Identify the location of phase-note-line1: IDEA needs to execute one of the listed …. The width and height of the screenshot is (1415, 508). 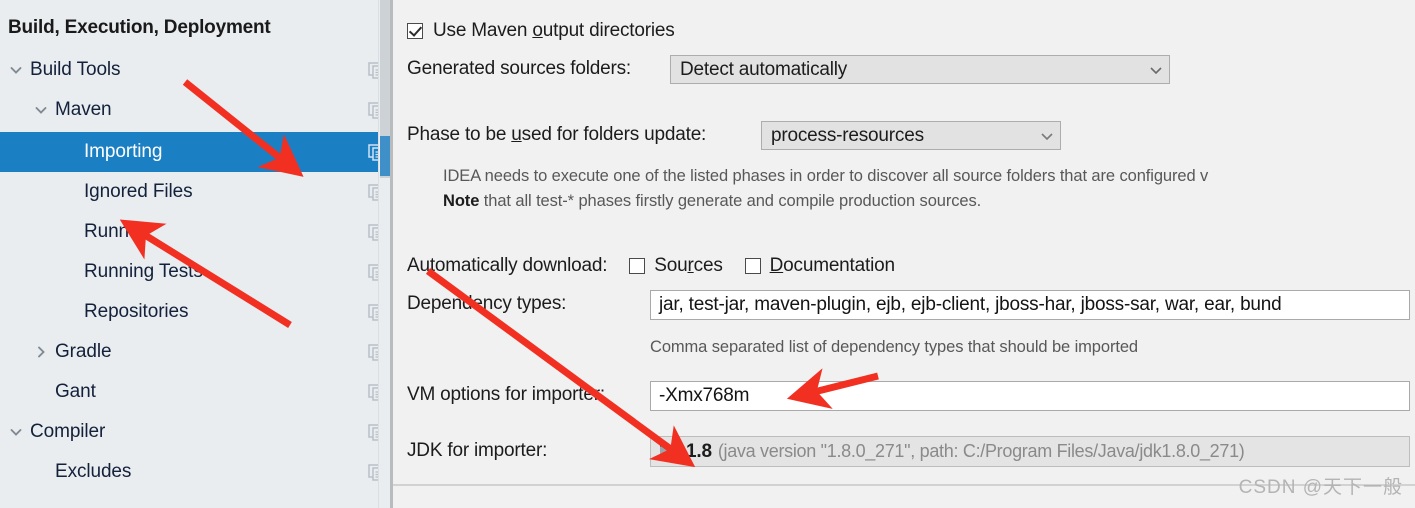
(826, 176).